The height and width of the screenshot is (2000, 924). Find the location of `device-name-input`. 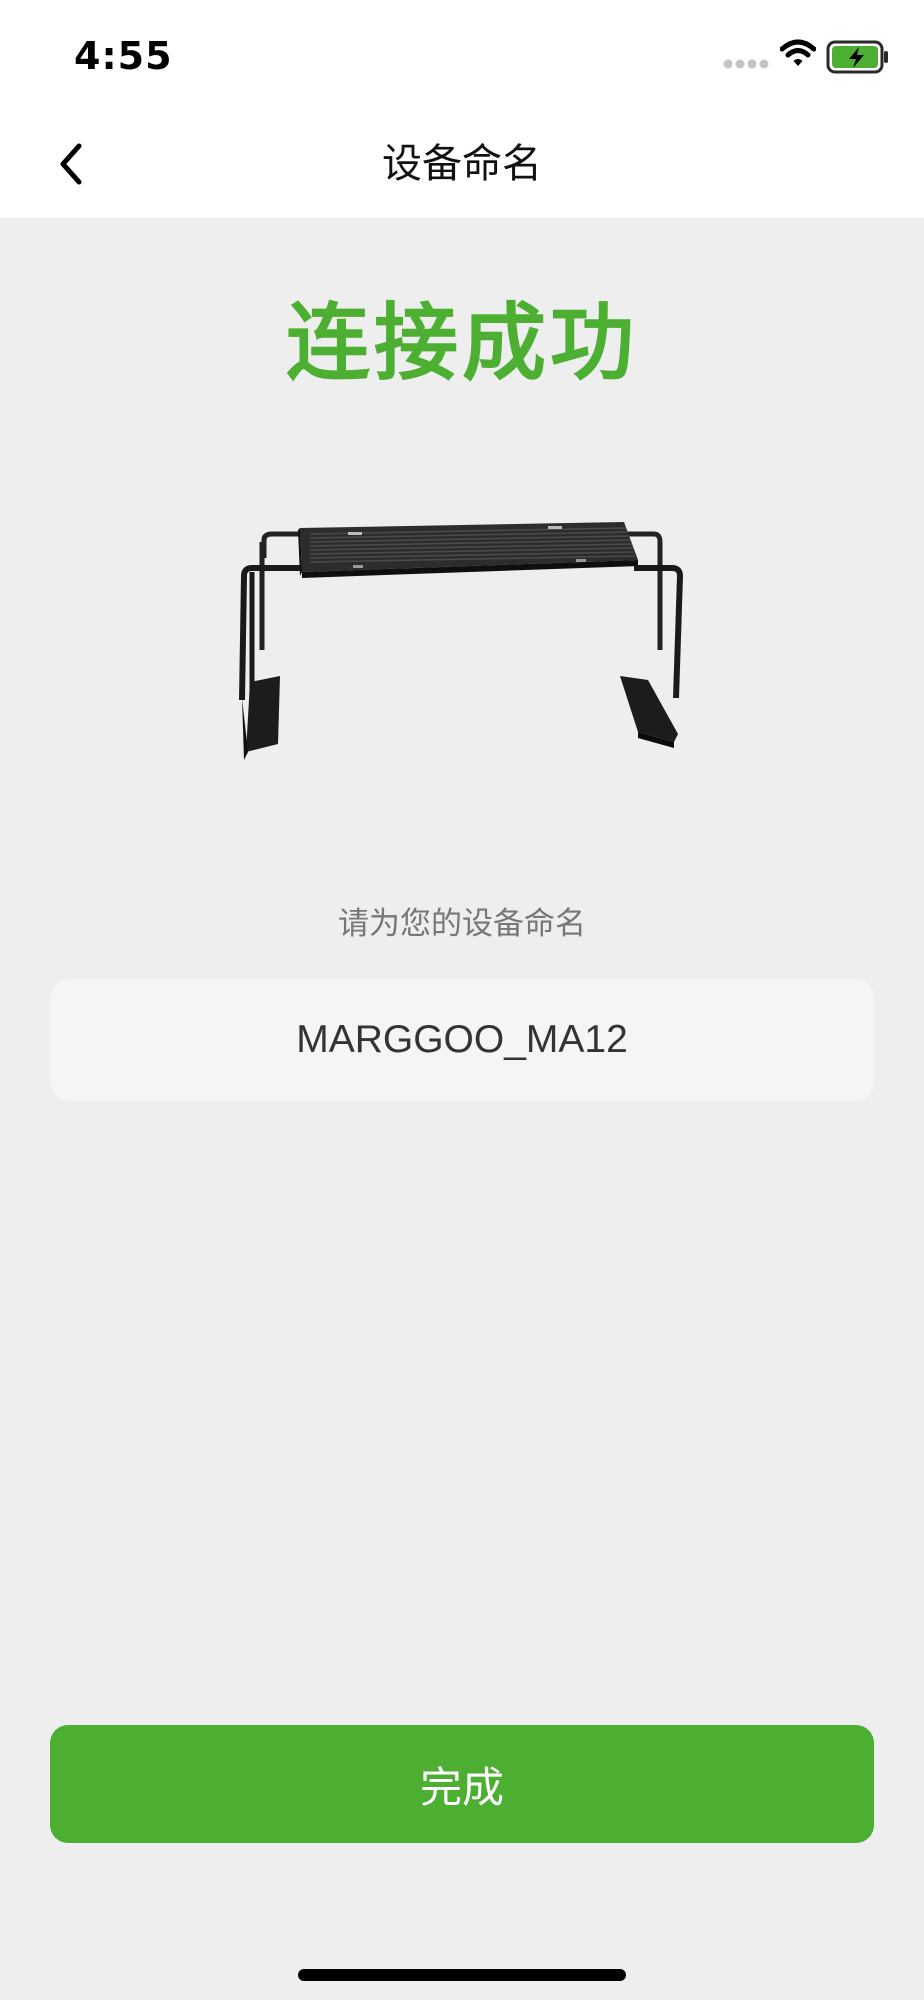

device-name-input is located at coordinates (462, 1040).